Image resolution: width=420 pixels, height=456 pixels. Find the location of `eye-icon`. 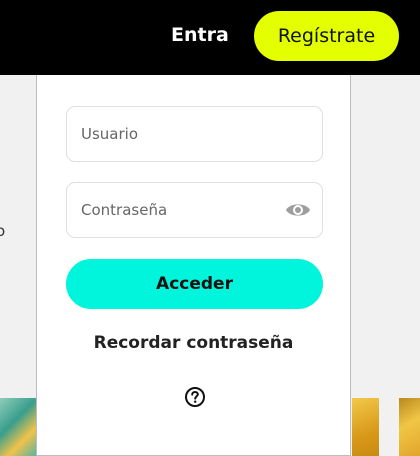

eye-icon is located at coordinates (298, 210).